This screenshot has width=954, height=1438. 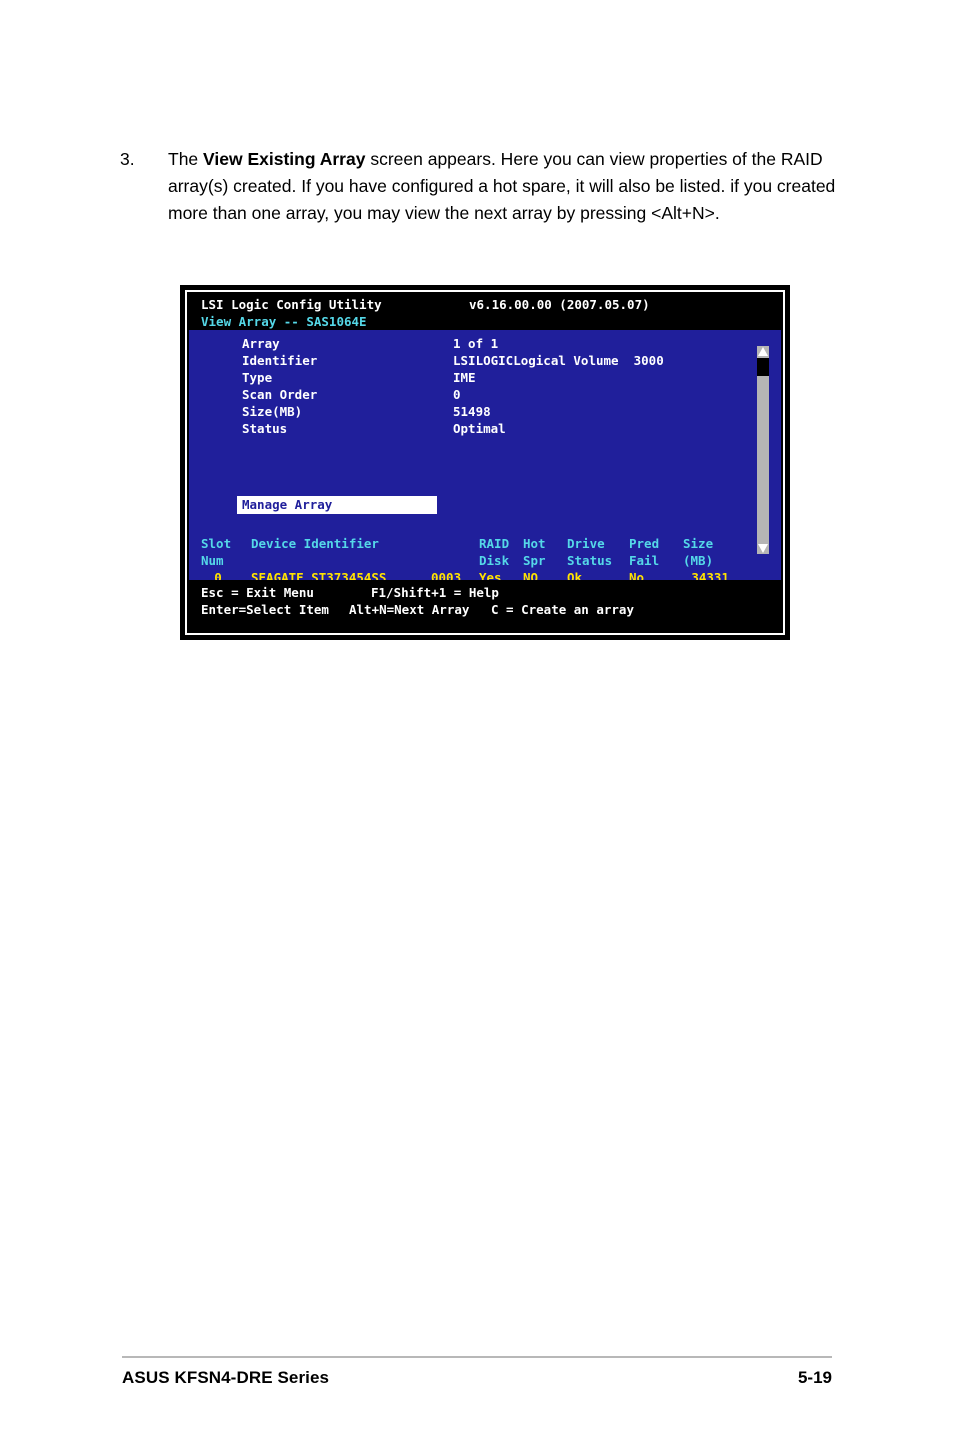 I want to click on property-row: Identifier LSILOGICLogical Volume 3000, so click(x=485, y=360).